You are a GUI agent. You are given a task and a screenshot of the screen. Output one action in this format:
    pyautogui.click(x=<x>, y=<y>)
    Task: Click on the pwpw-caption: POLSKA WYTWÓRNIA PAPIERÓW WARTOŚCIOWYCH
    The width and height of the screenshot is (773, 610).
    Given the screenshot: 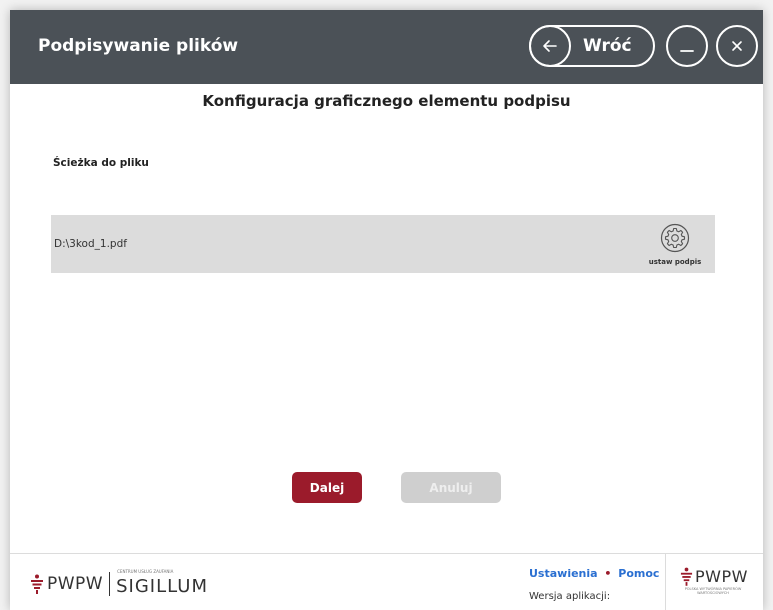 What is the action you would take?
    pyautogui.click(x=713, y=591)
    